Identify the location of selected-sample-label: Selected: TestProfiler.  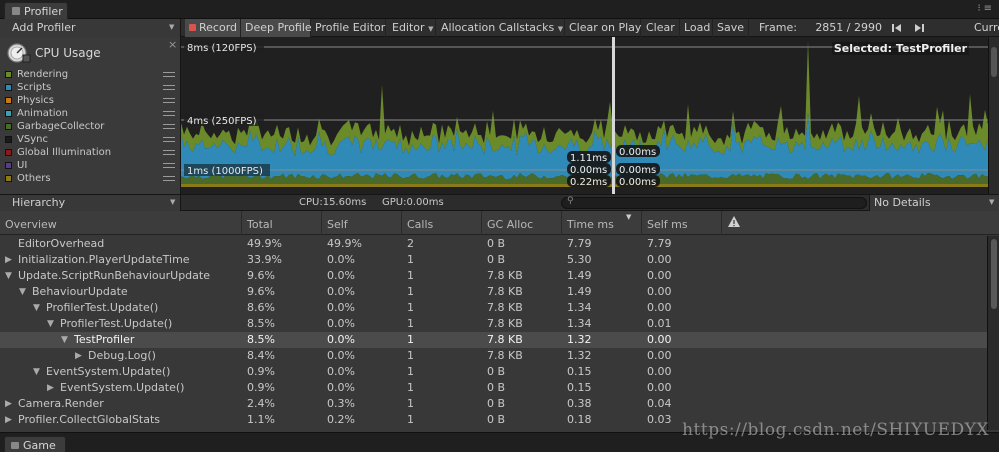
(900, 48).